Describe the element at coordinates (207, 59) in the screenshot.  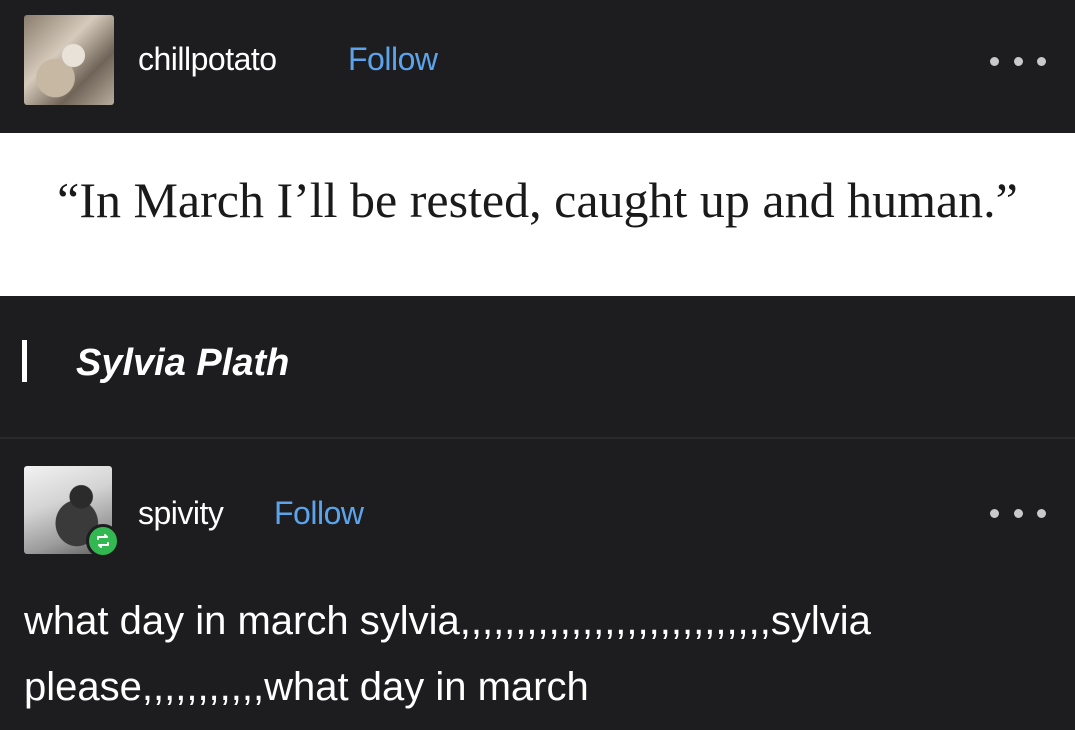
I see `post-author-username: chillpotato` at that location.